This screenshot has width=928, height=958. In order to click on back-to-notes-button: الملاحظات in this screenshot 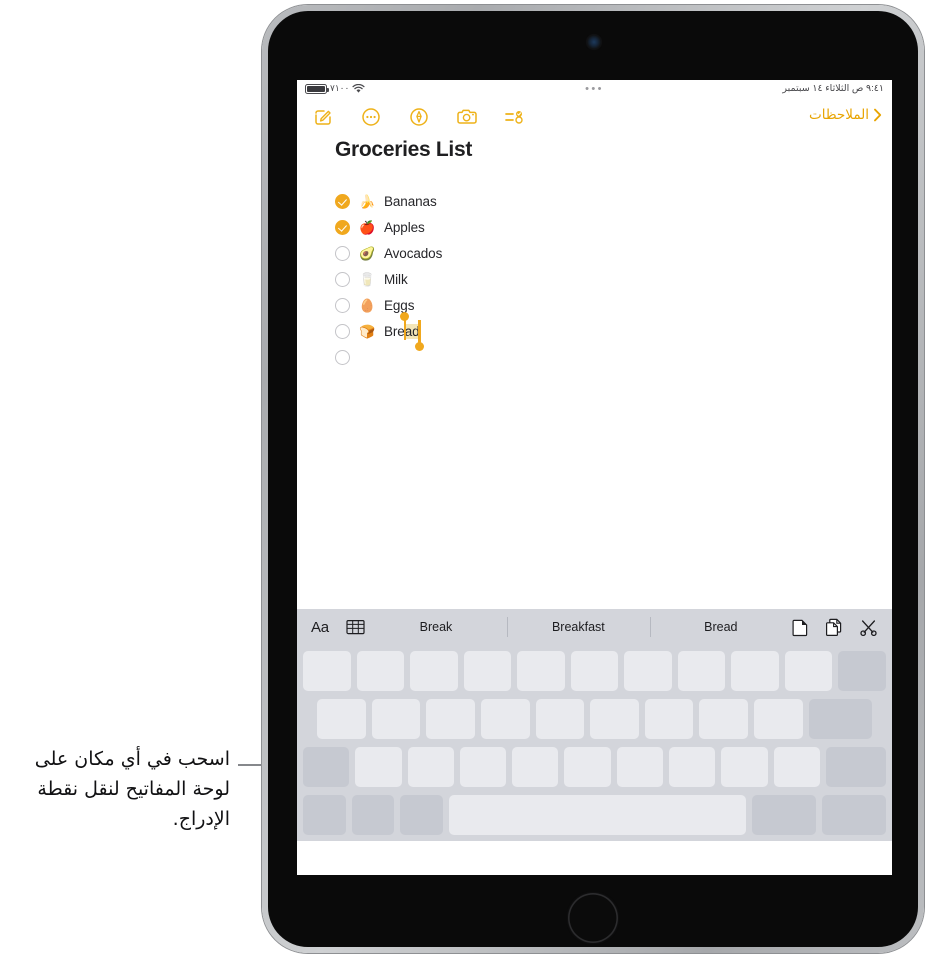, I will do `click(845, 115)`.